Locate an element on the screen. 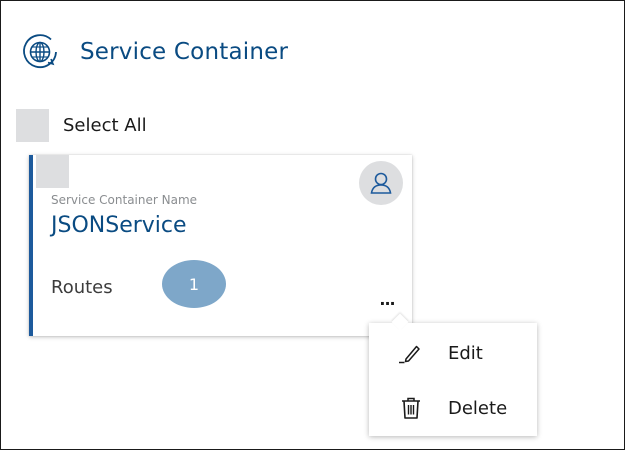 The height and width of the screenshot is (450, 625). menu-item-edit: Edit is located at coordinates (453, 353).